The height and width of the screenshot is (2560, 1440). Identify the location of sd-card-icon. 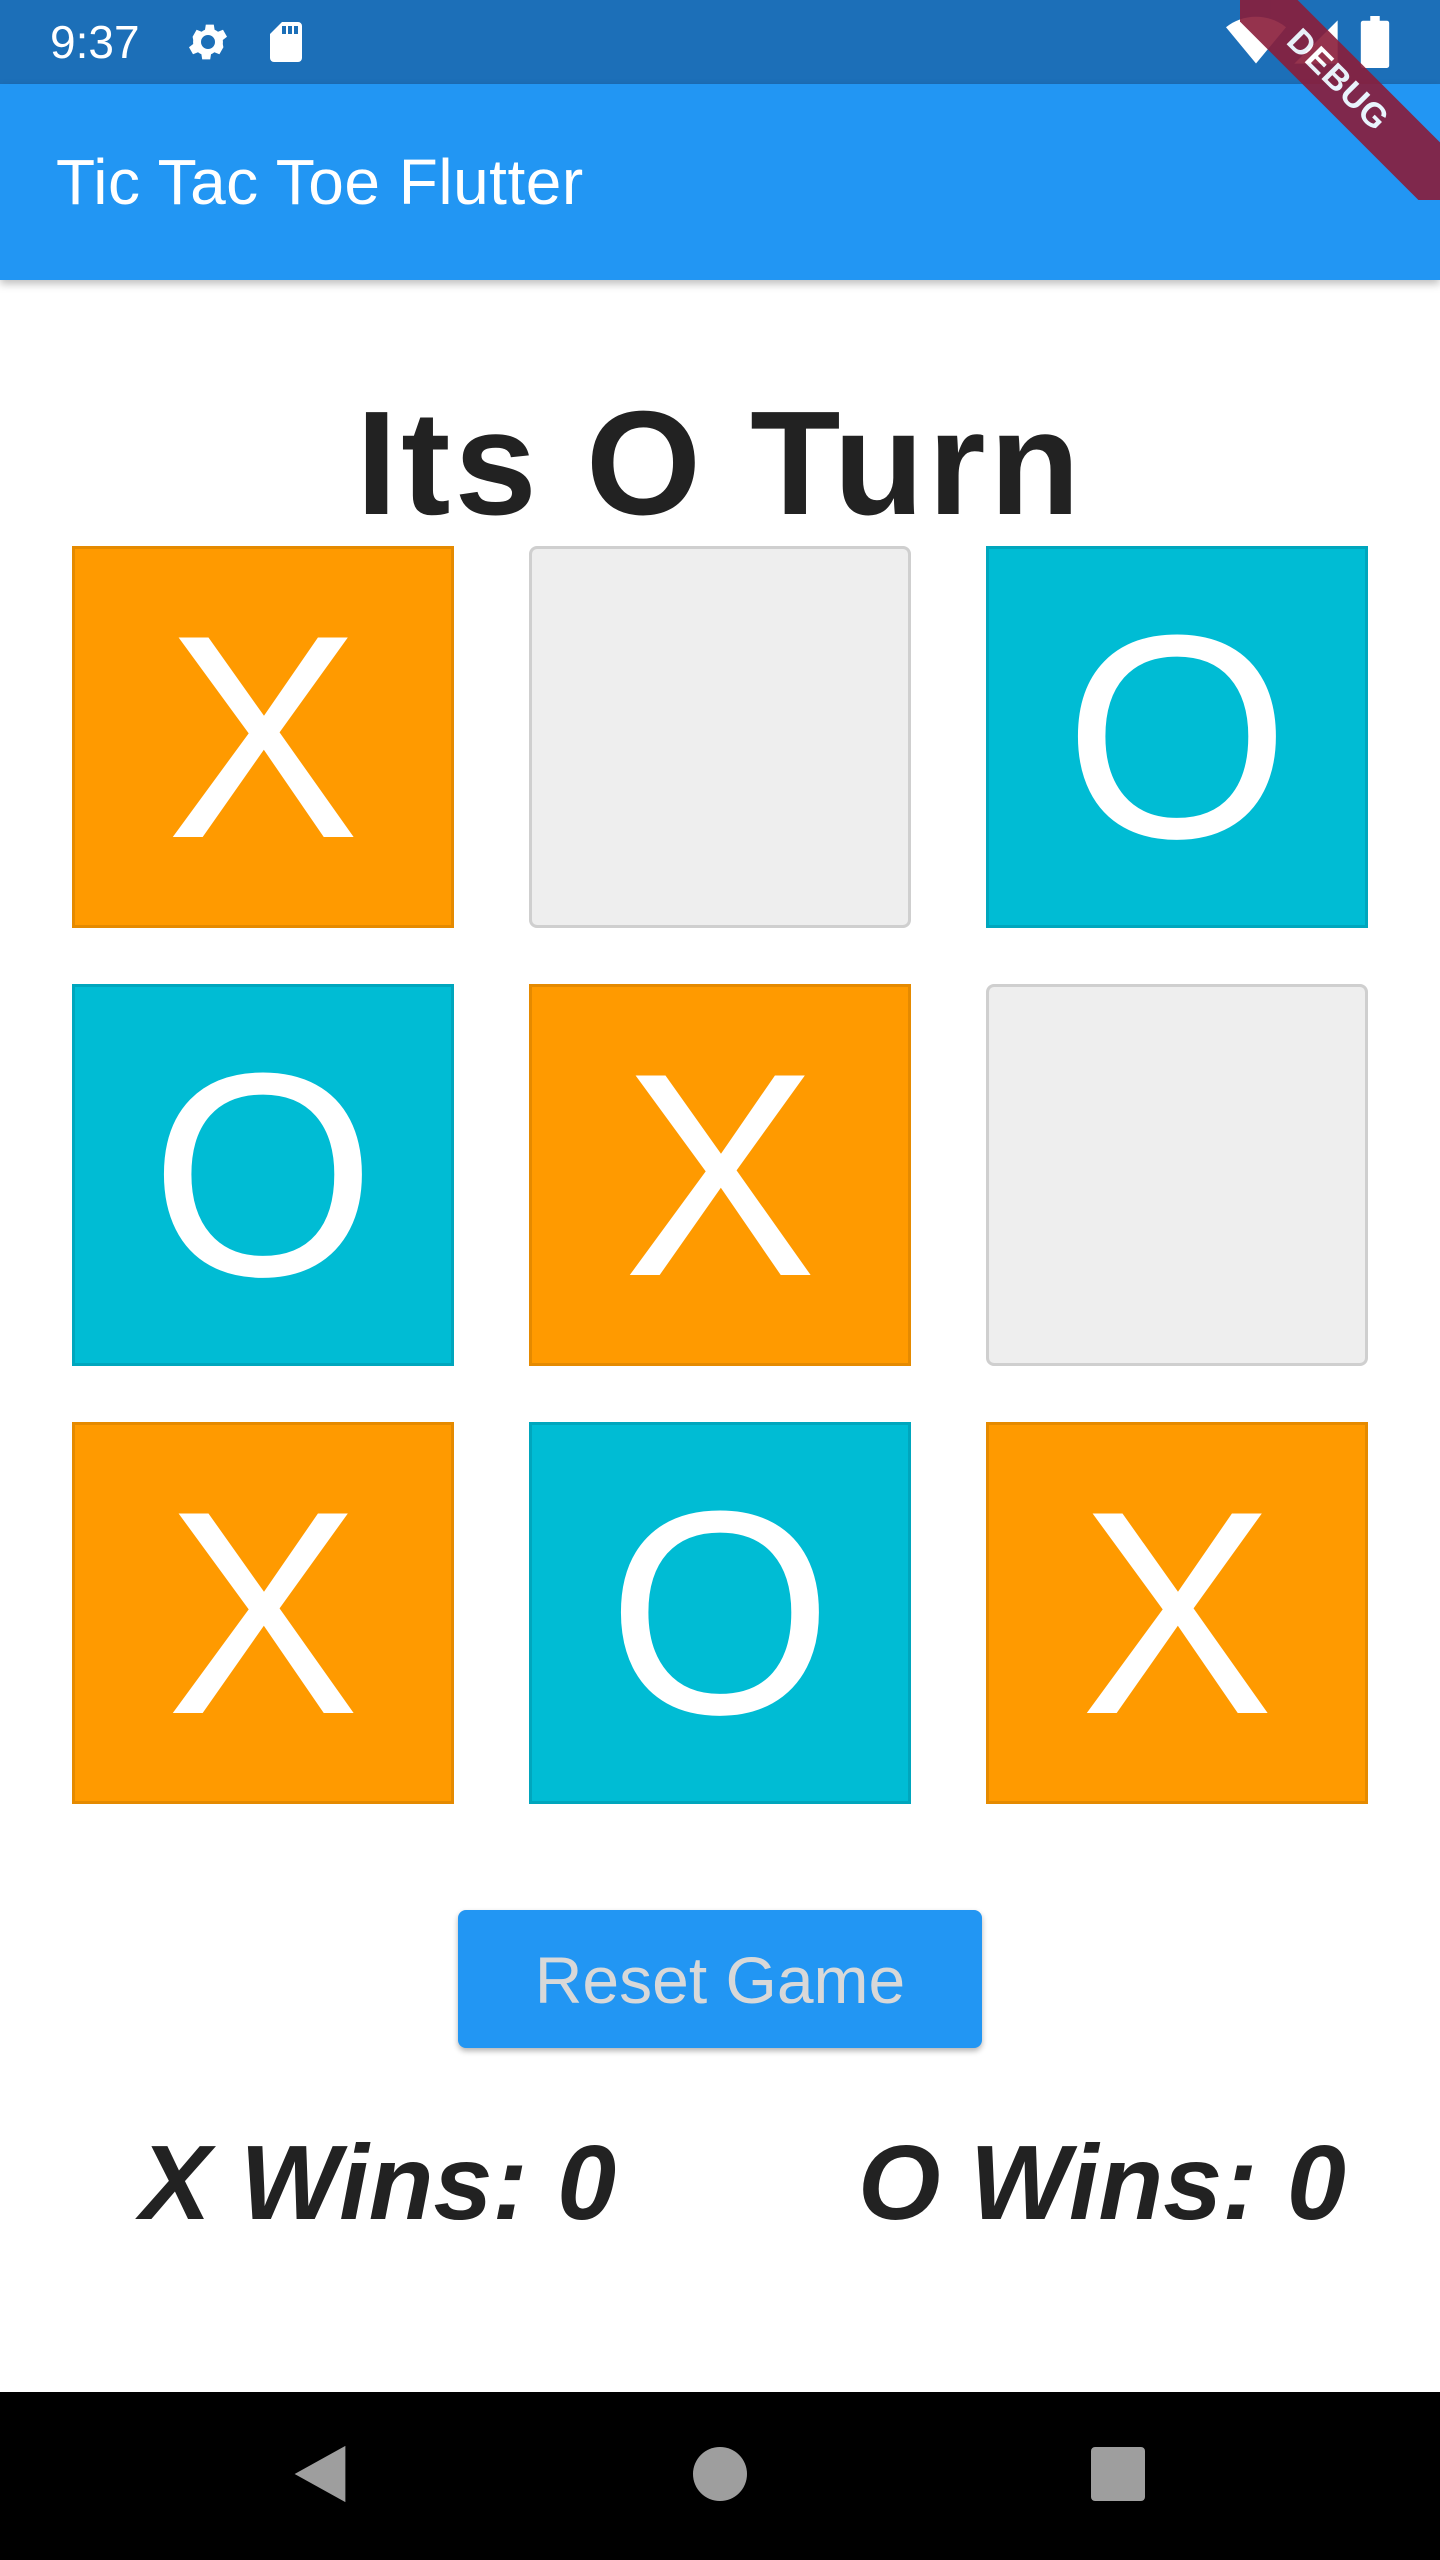
(286, 42).